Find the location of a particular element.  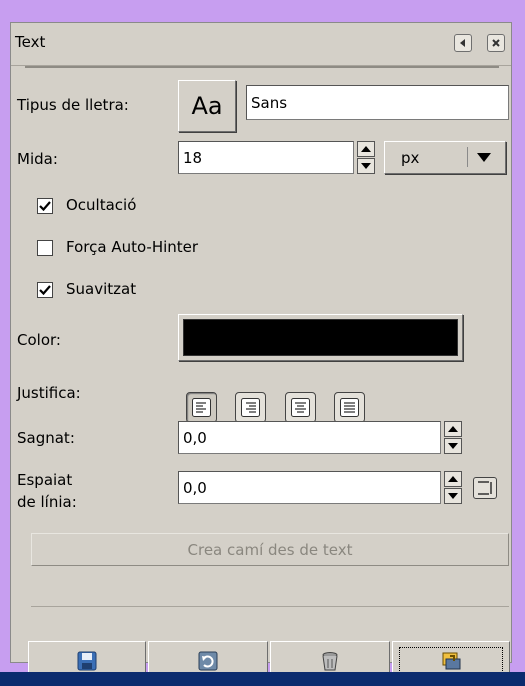

antialiasing-label: Suavitzat is located at coordinates (101, 289).